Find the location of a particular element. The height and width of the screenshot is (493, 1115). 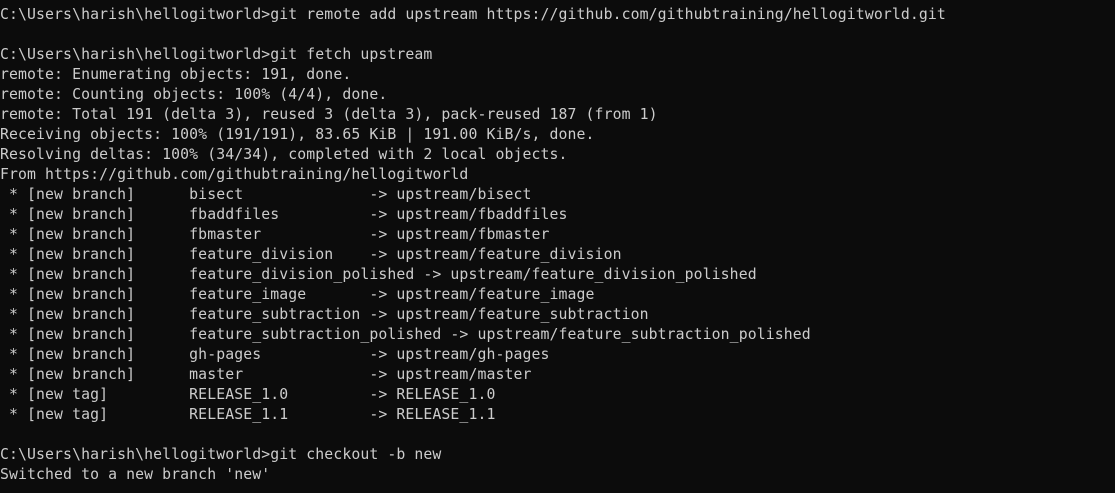

tag-release-1-1: * [new tag] RELEASE_1.1 -> RELEASE_1.1 is located at coordinates (248, 414).